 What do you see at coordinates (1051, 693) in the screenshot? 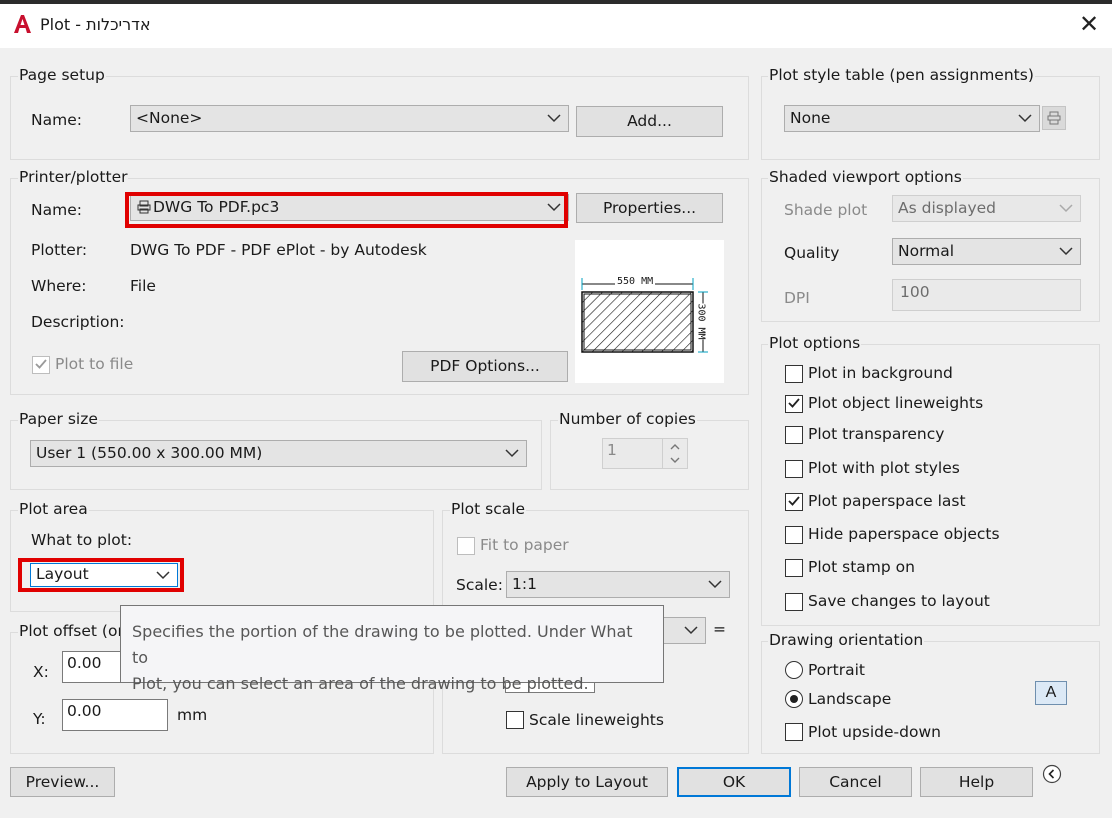
I see `orientation-preview-icon: A` at bounding box center [1051, 693].